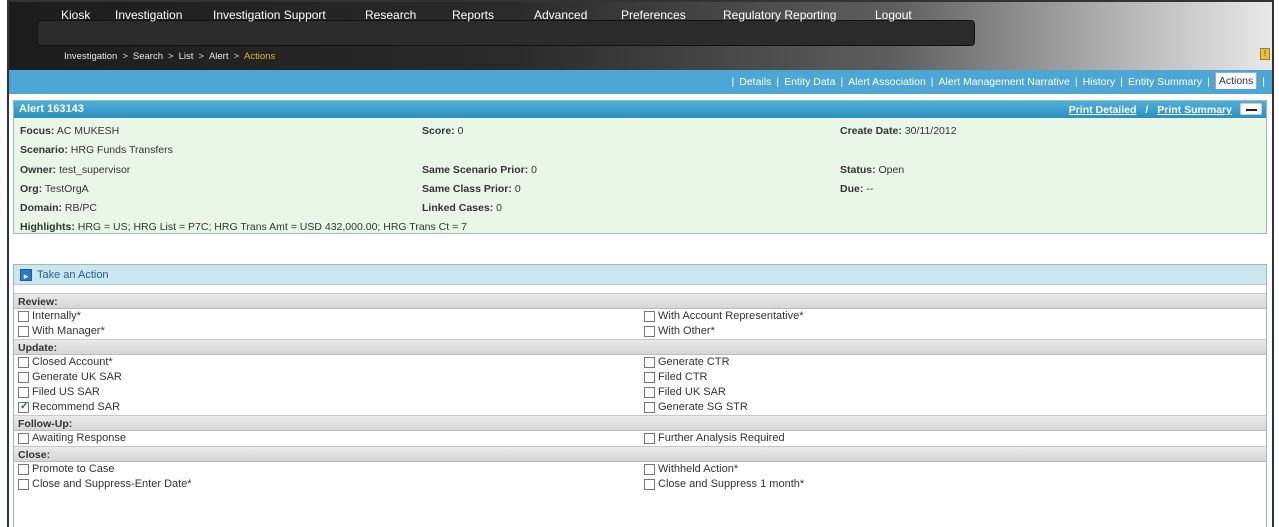  What do you see at coordinates (96, 150) in the screenshot?
I see `scenario-field: Scenario: HRG Funds Transfers` at bounding box center [96, 150].